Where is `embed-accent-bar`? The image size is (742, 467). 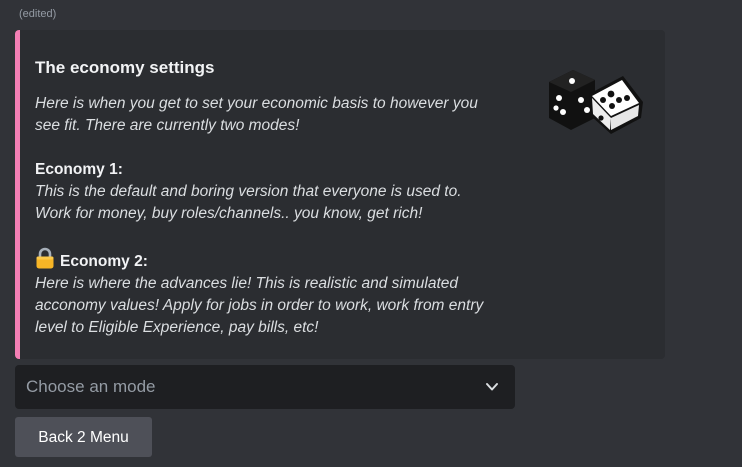
embed-accent-bar is located at coordinates (17, 194).